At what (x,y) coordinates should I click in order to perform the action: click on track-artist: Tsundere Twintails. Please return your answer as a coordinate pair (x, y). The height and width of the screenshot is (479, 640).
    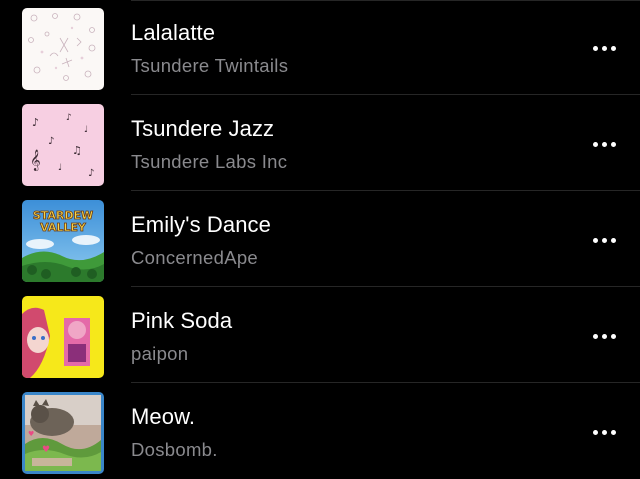
    Looking at the image, I should click on (210, 65).